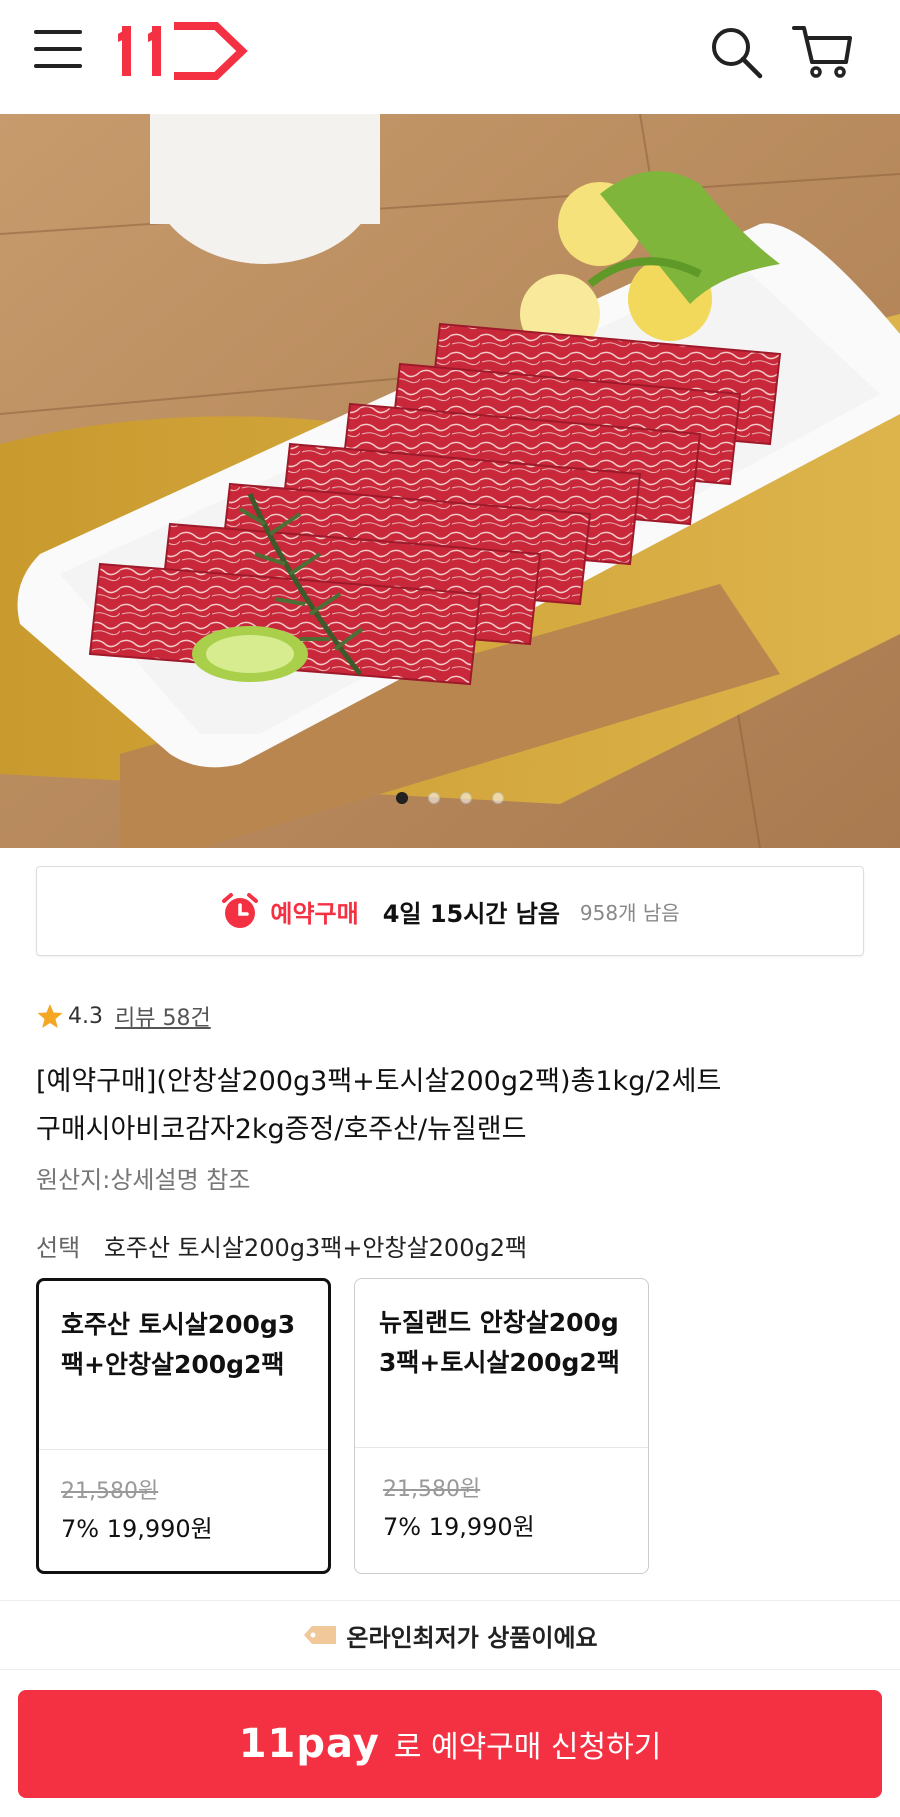 The image size is (900, 1817). What do you see at coordinates (736, 52) in the screenshot?
I see `search-icon` at bounding box center [736, 52].